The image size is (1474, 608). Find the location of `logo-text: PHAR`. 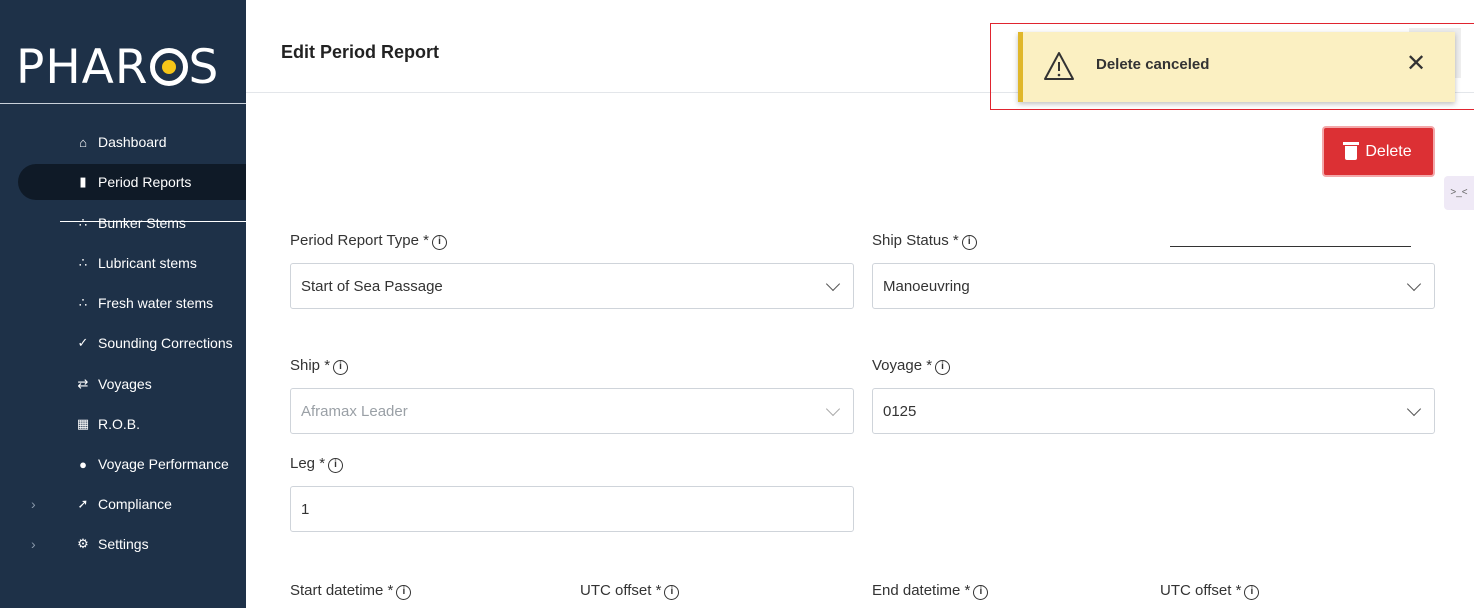

logo-text: PHAR is located at coordinates (82, 67).